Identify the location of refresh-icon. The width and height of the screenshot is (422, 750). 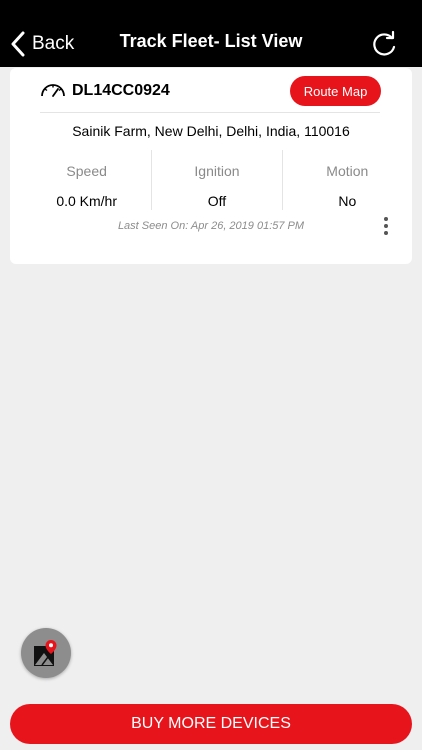
(384, 44).